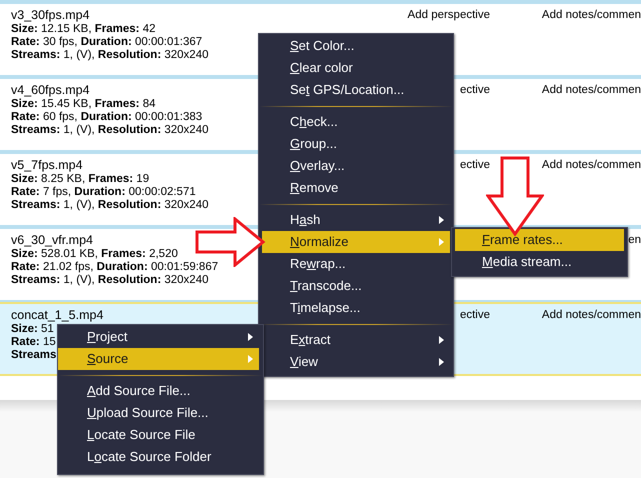 The height and width of the screenshot is (478, 641). I want to click on file-detail: Rate: 15, so click(33, 342).